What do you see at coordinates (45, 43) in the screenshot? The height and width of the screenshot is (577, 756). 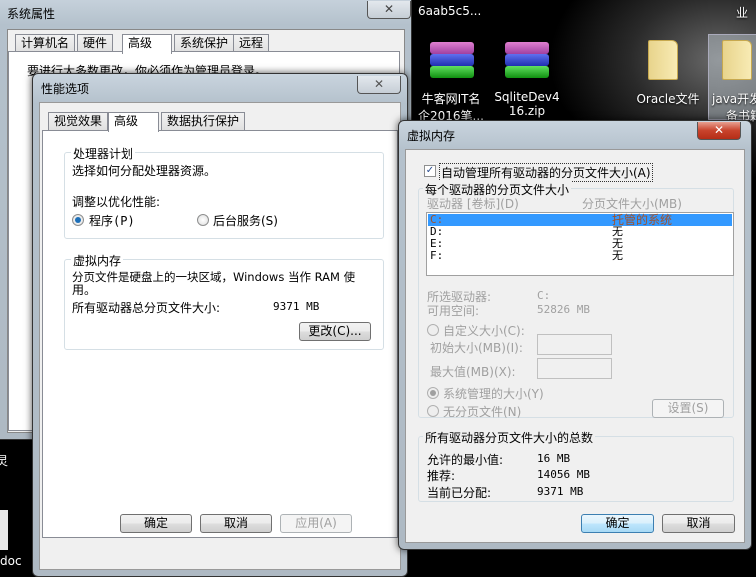 I see `tab-computer-name: 计算机名` at bounding box center [45, 43].